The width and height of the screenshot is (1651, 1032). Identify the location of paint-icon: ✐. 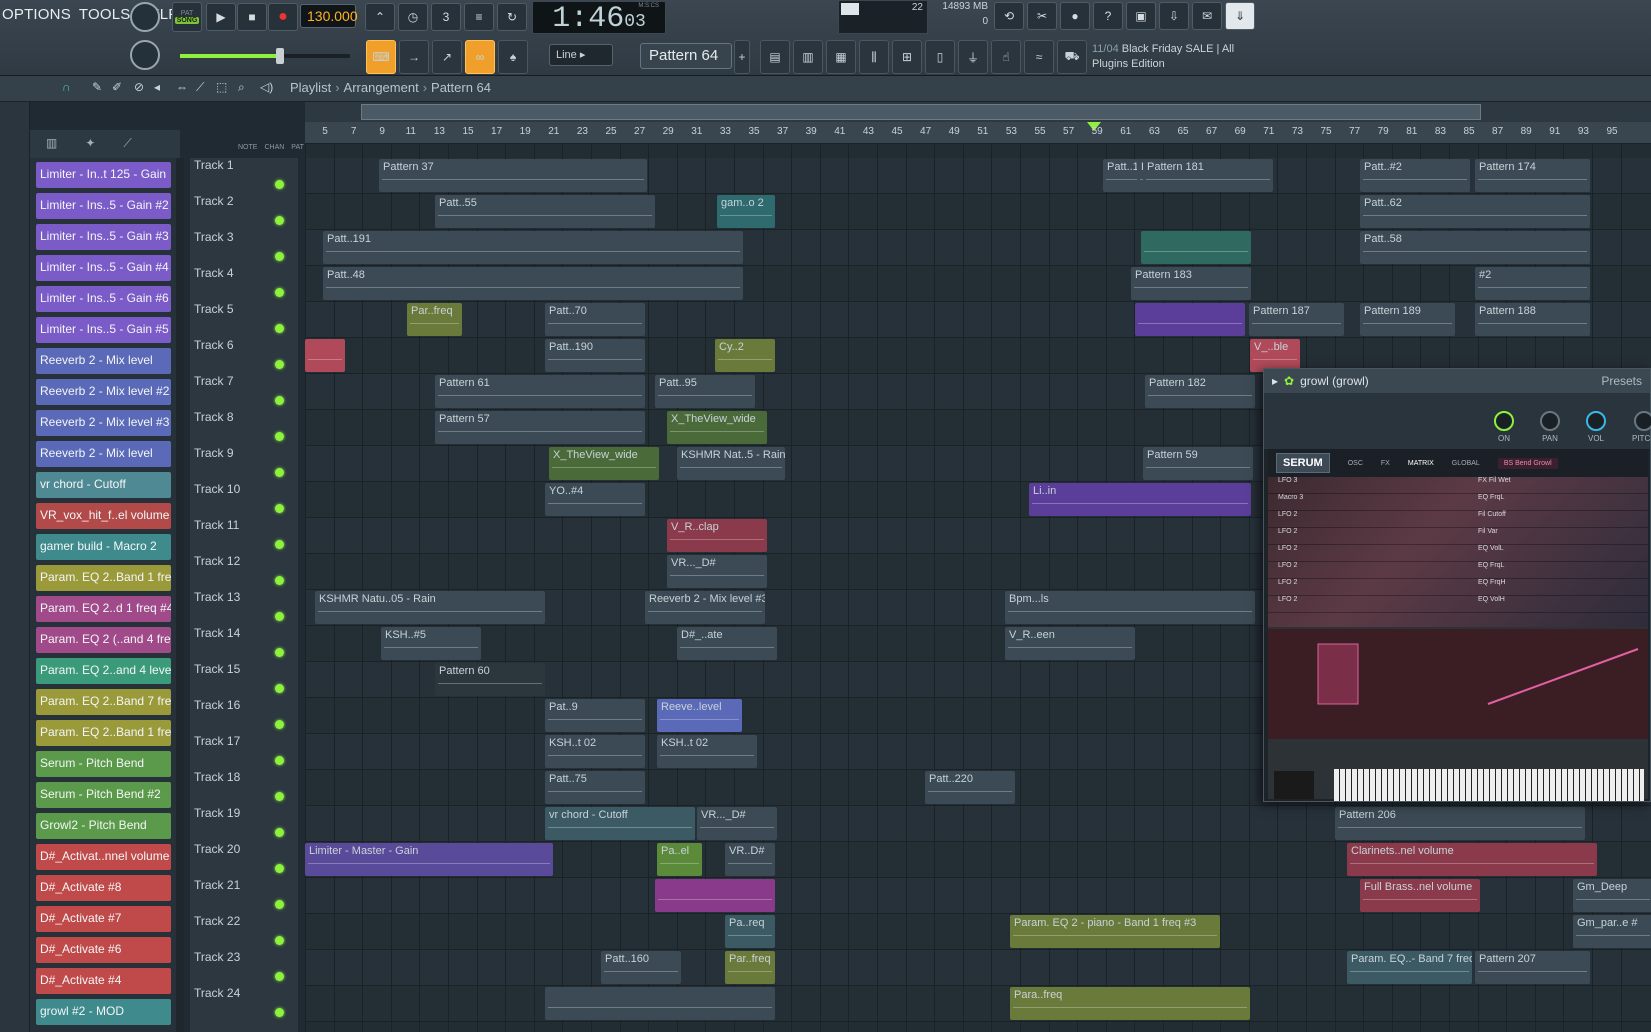
(117, 87).